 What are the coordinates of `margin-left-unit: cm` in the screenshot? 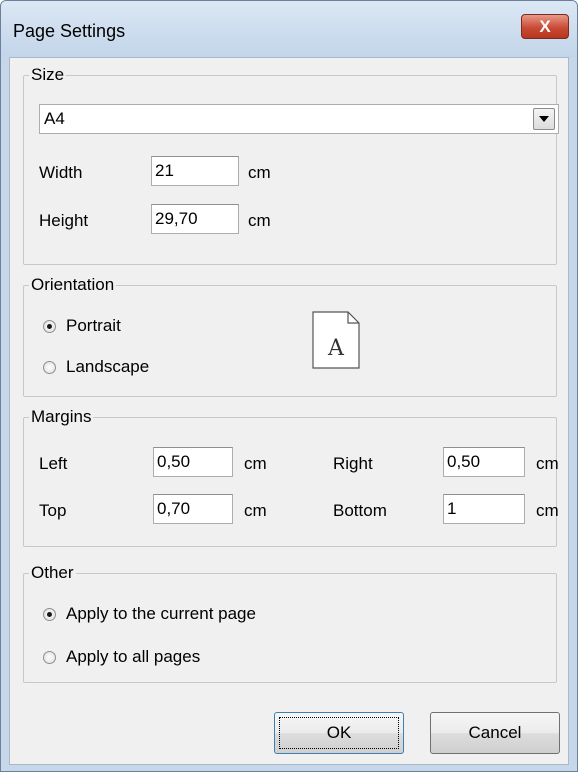 It's located at (255, 463).